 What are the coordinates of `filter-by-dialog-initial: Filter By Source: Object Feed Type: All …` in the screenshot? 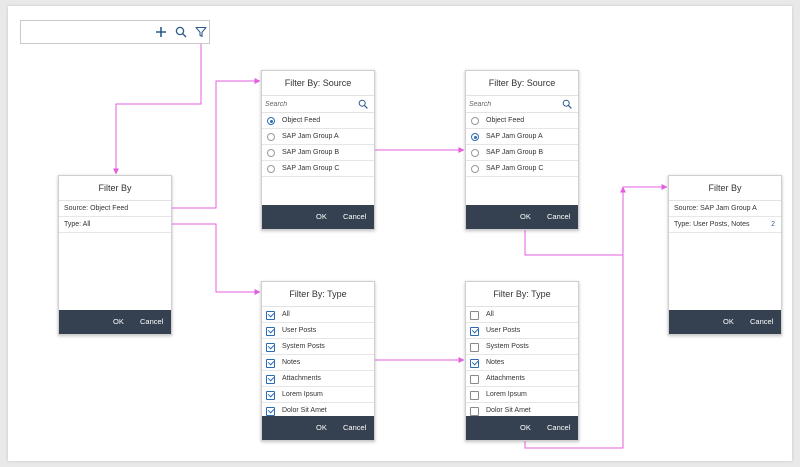 It's located at (115, 255).